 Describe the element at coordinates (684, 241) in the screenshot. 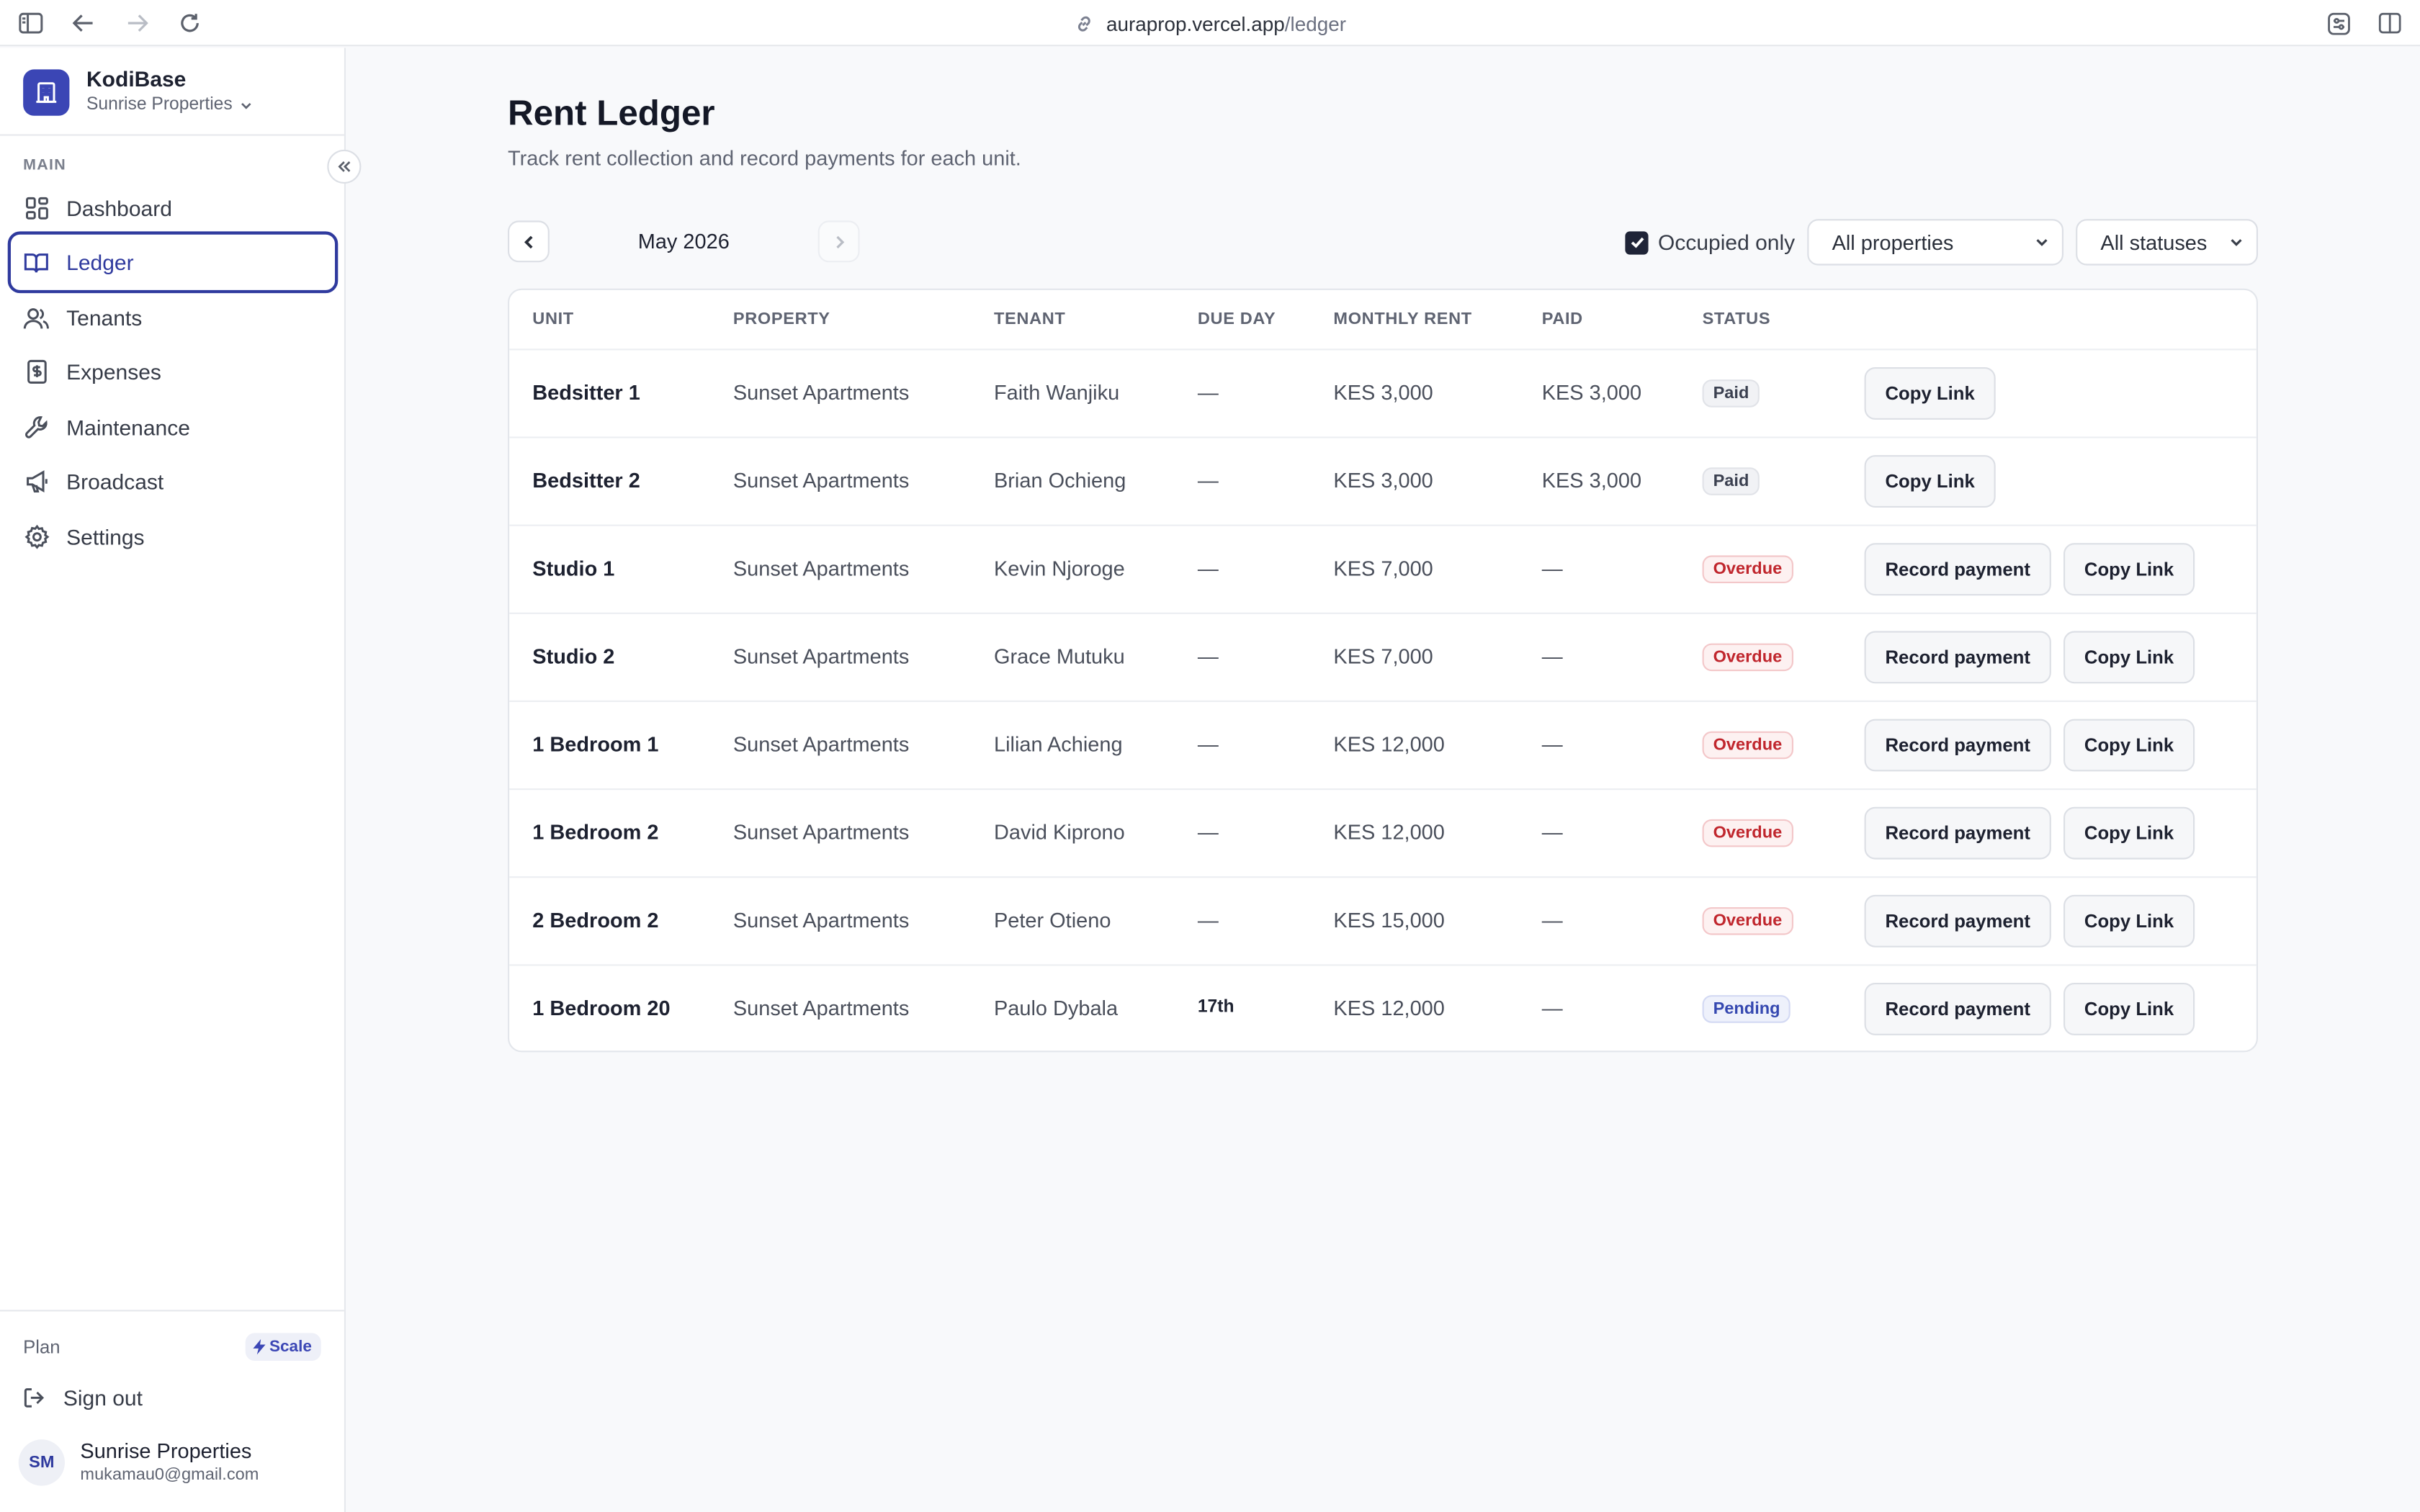

I see `month-navigator: May 2026` at that location.